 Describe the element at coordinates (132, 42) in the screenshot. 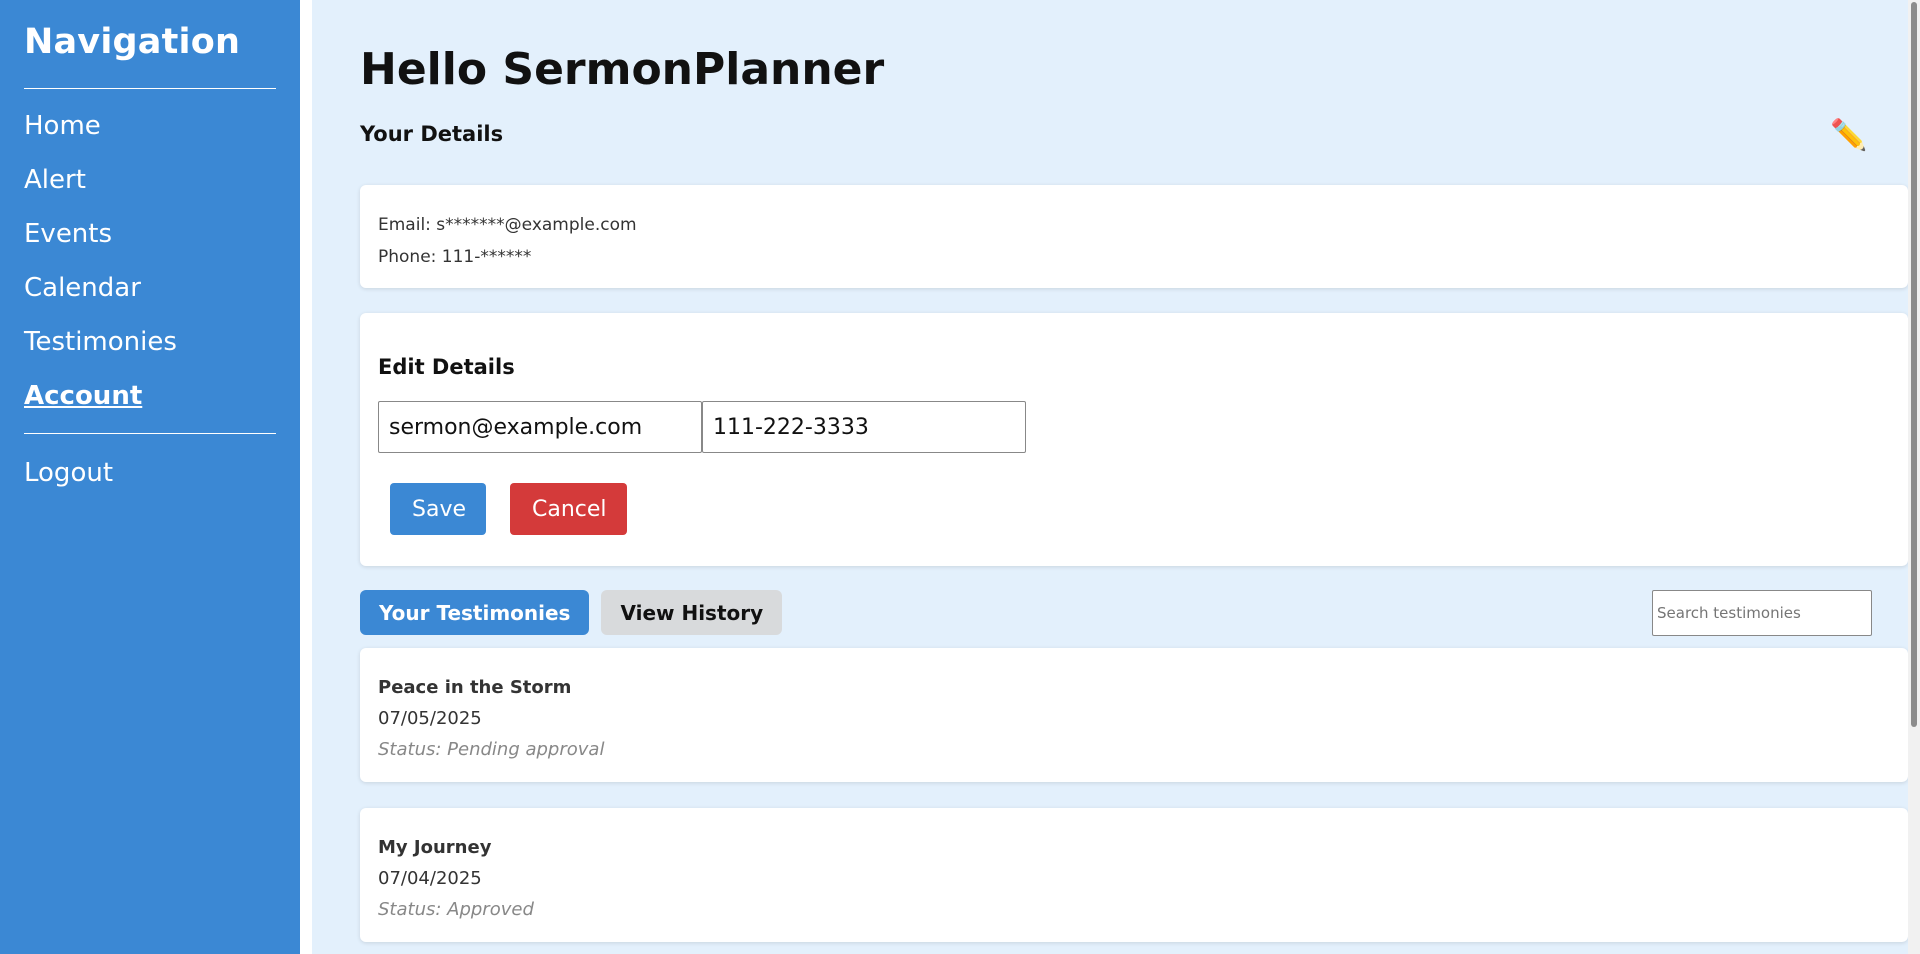

I see `sidebar-title: Navigation` at that location.